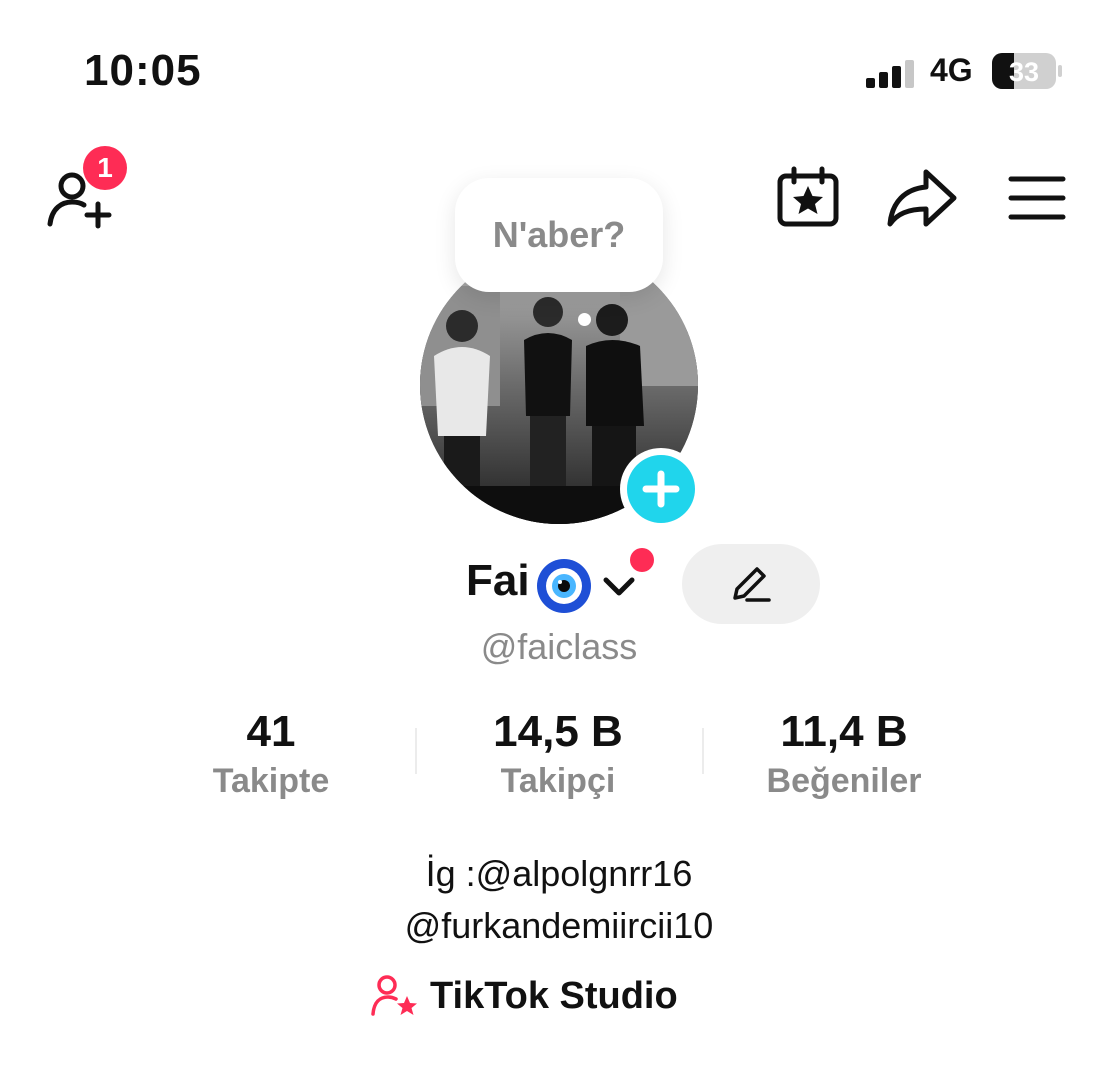 This screenshot has height=1080, width=1118. What do you see at coordinates (922, 198) in the screenshot?
I see `share-icon` at bounding box center [922, 198].